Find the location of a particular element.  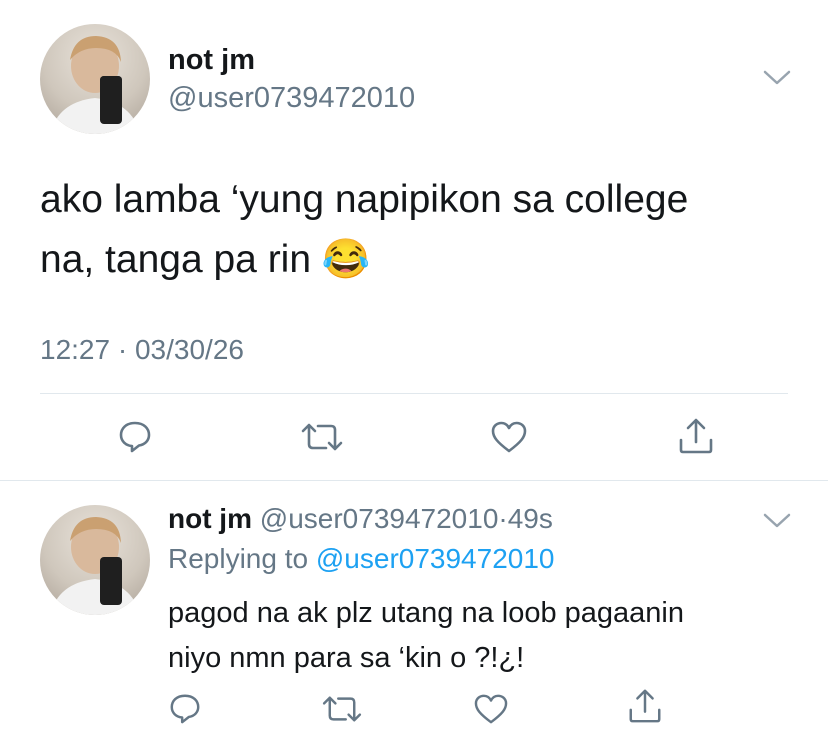

timestamp: 12:27 · 03/30/26 is located at coordinates (142, 350).